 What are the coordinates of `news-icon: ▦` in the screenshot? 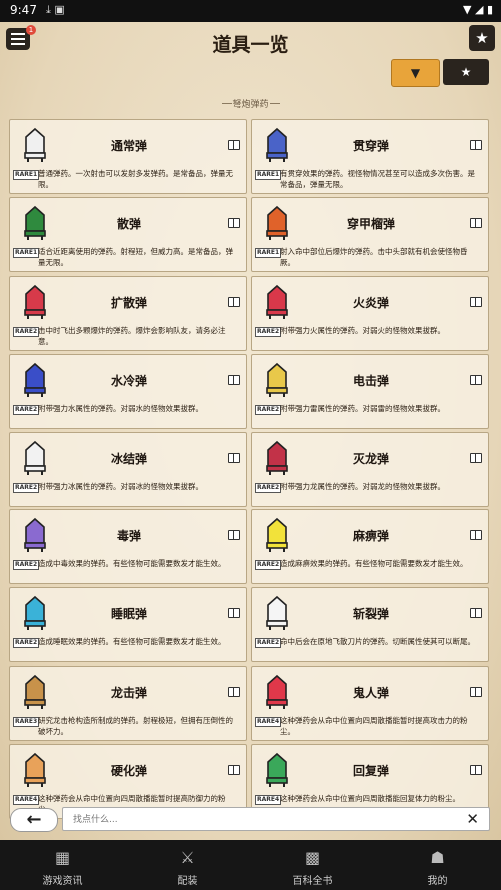 It's located at (62, 857).